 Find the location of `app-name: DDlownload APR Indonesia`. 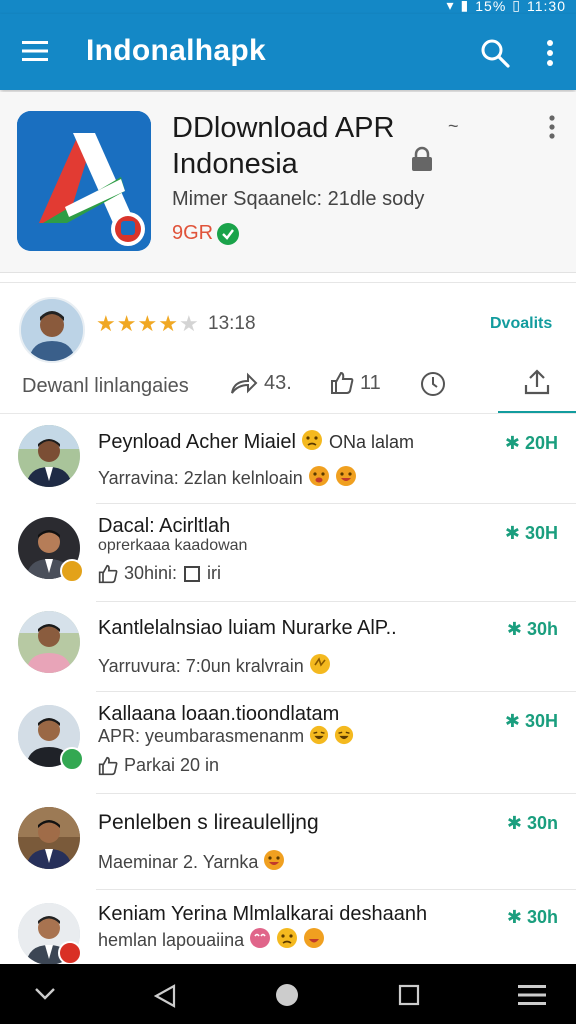

app-name: DDlownload APR Indonesia is located at coordinates (307, 146).